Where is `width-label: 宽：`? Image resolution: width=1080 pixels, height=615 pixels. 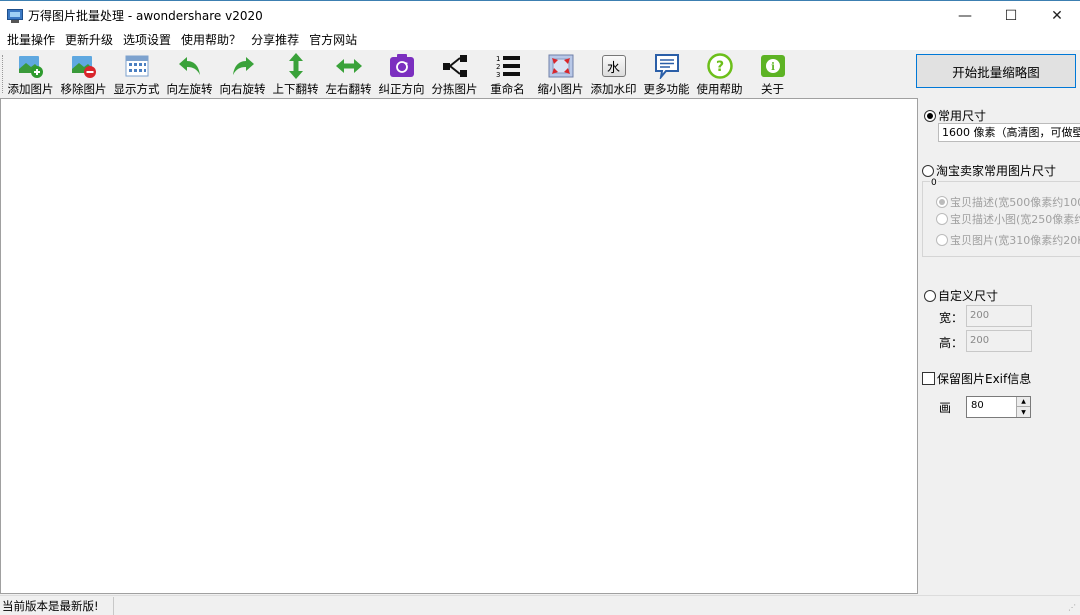
width-label: 宽： is located at coordinates (951, 318).